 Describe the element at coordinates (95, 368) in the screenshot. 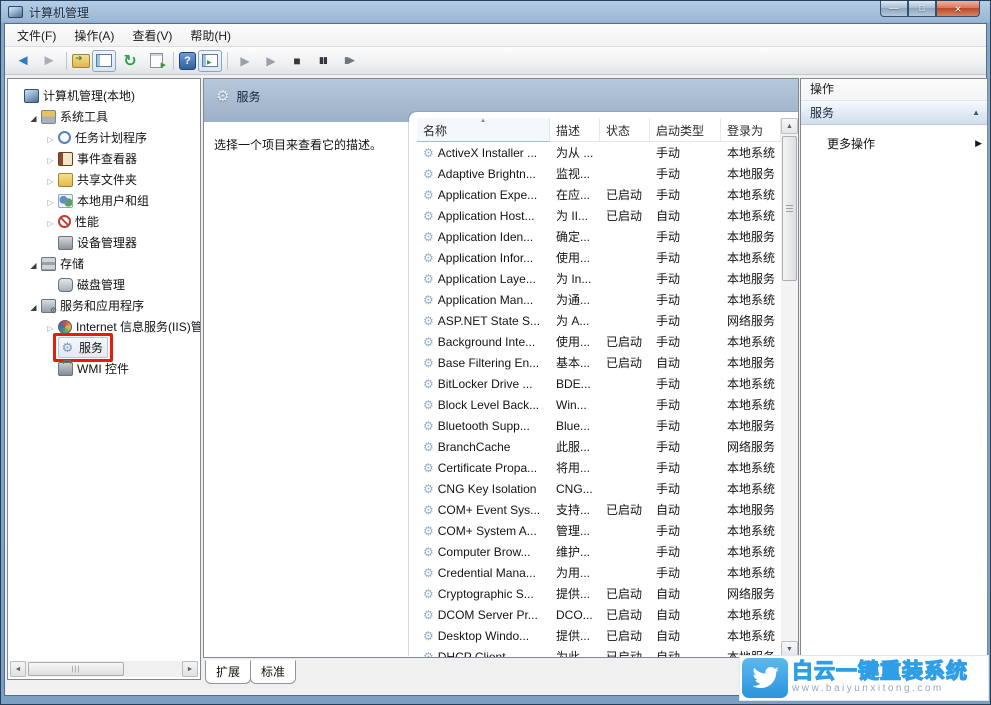

I see `tree-item-content: WMI 控件` at that location.